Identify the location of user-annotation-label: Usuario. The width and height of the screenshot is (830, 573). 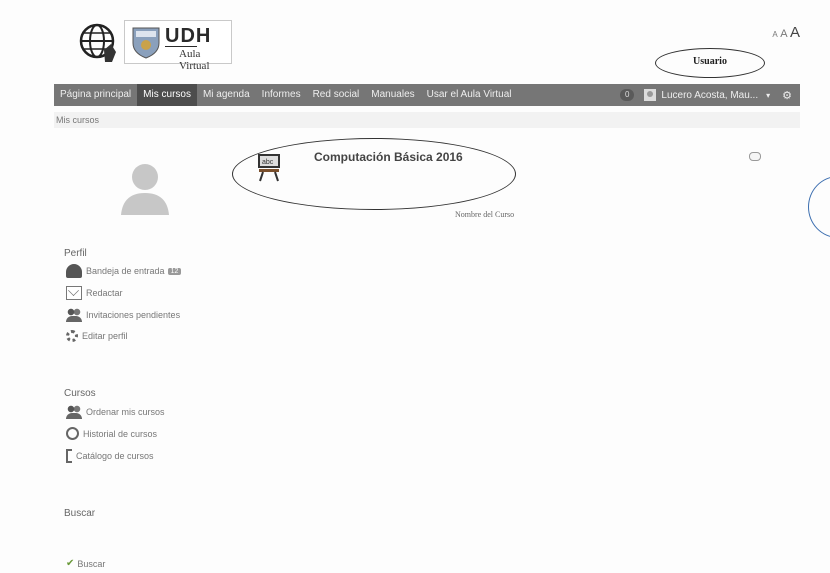
(710, 61).